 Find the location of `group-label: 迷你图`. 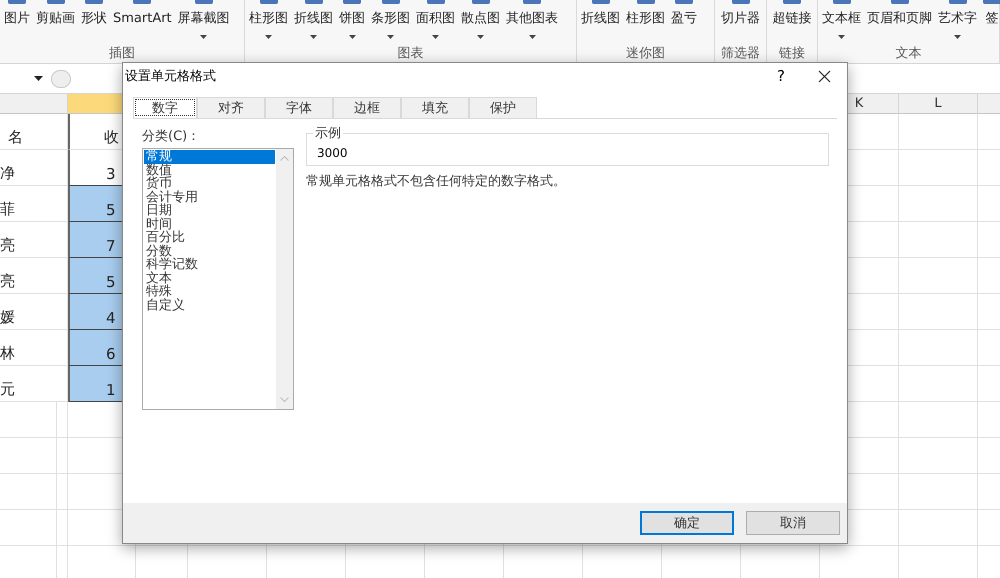

group-label: 迷你图 is located at coordinates (645, 54).